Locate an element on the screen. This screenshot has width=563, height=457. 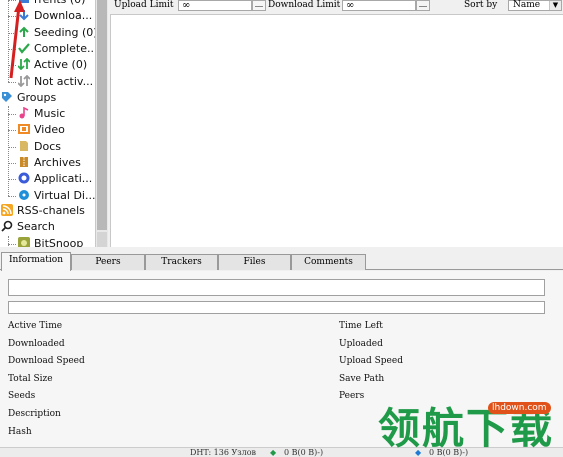
sidebar-group-item-label: Video is located at coordinates (49, 130).